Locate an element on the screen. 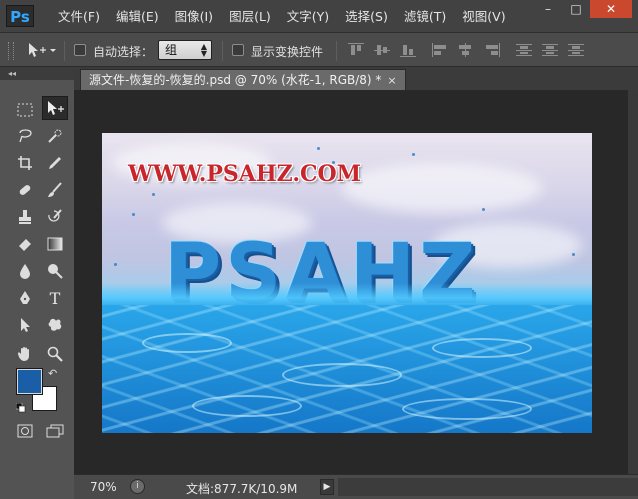 The height and width of the screenshot is (499, 638). document-tab-bar: 源文件-恢复的-恢复的.psd @ 70% (水花-1, RGB/8) * × is located at coordinates (356, 78).